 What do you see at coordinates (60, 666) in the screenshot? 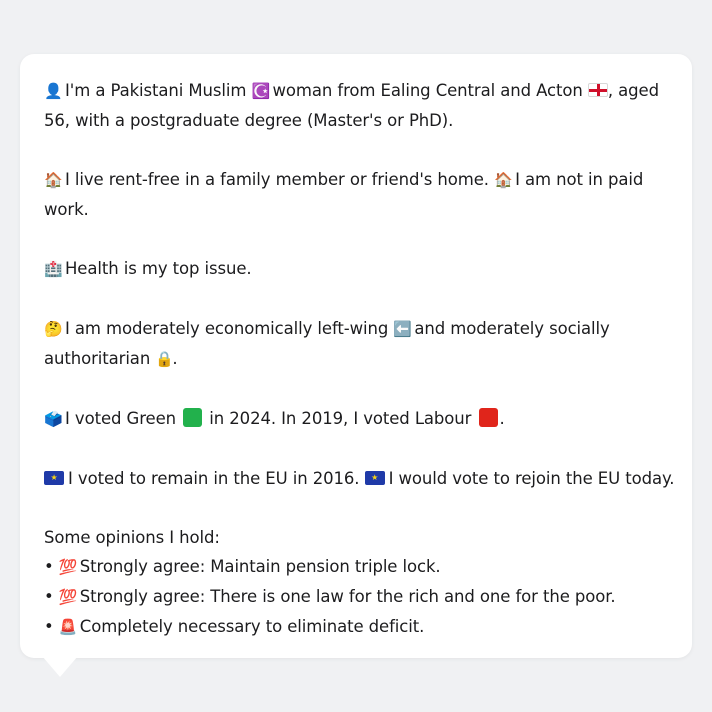
I see `bubble-tail` at bounding box center [60, 666].